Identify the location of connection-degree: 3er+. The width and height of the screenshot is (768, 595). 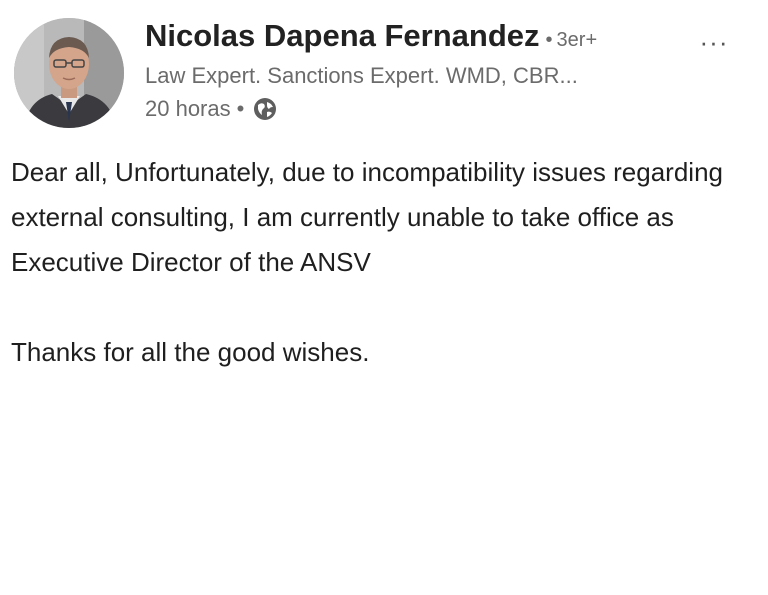
(577, 40).